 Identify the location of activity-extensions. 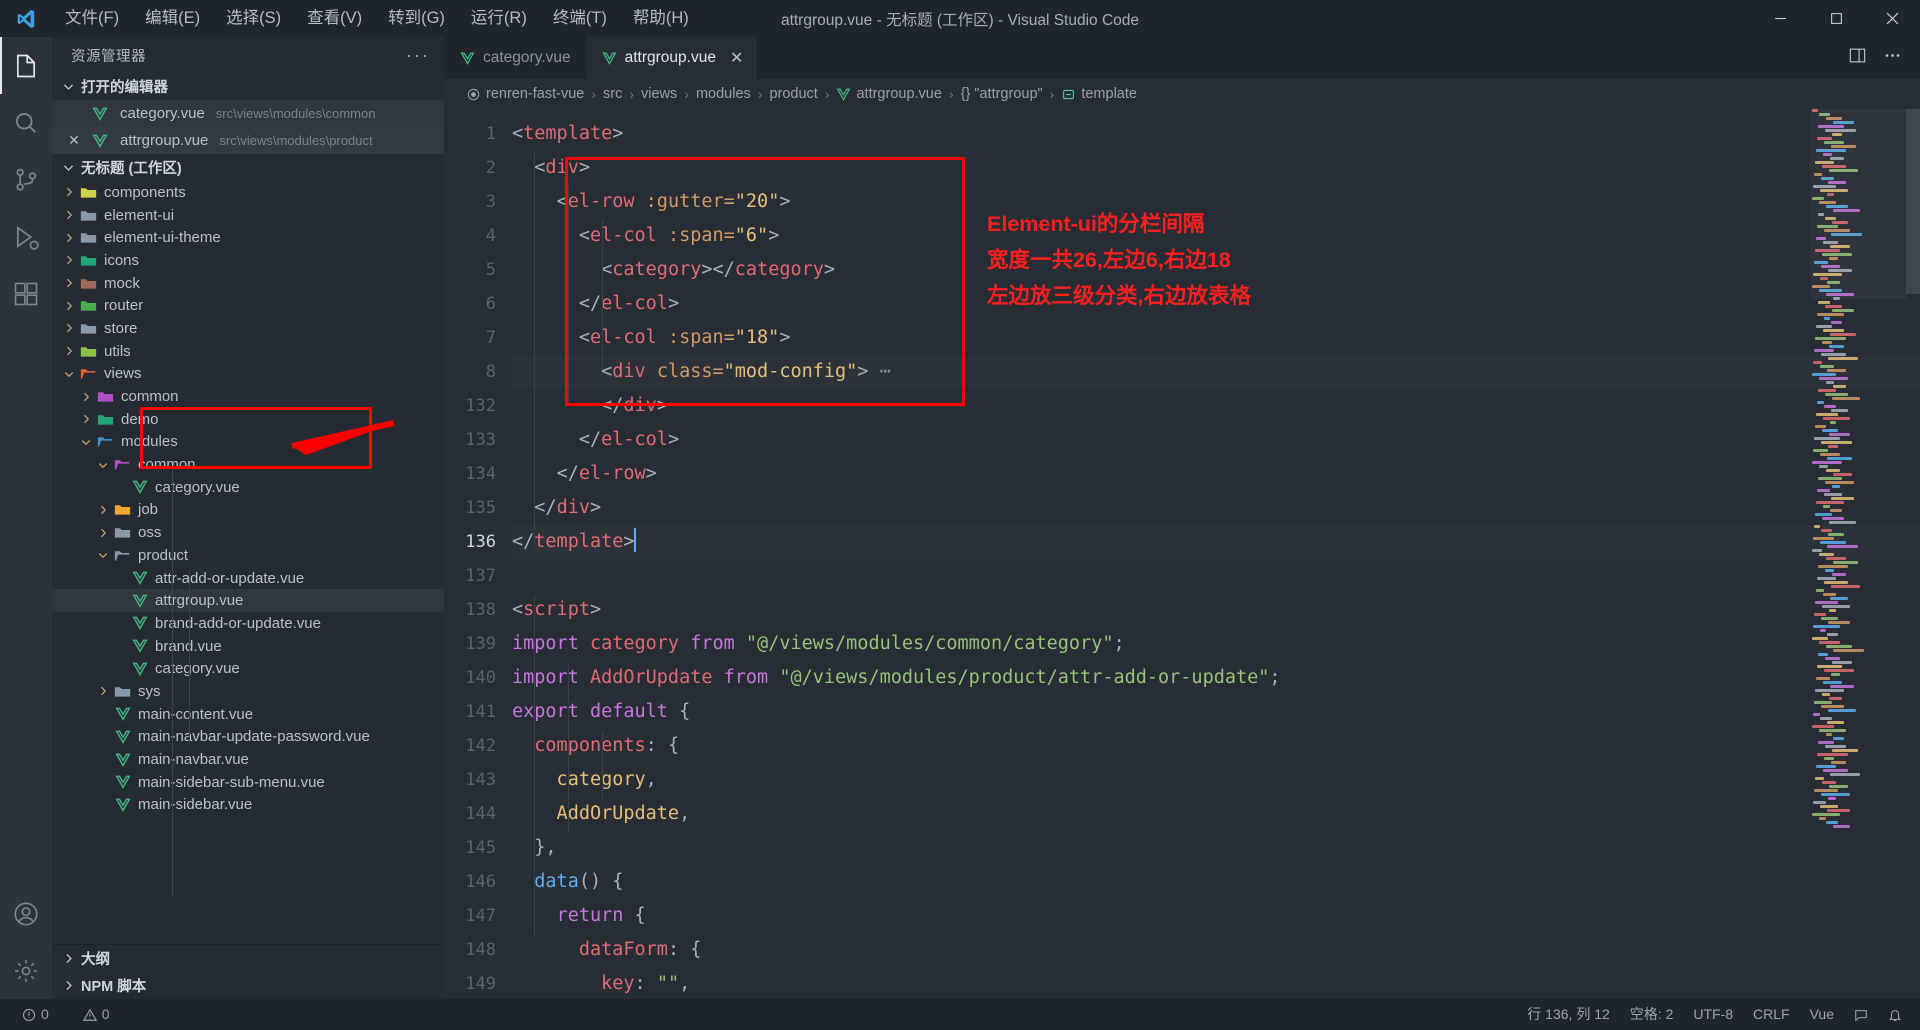
(26, 293).